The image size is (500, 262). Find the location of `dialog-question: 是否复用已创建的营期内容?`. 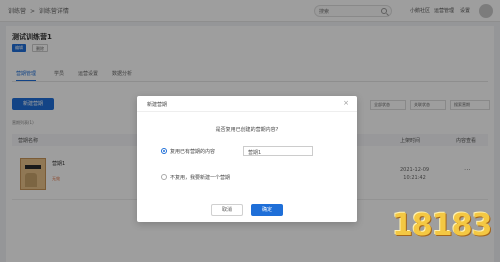

dialog-question: 是否复用已创建的营期内容? is located at coordinates (247, 130).